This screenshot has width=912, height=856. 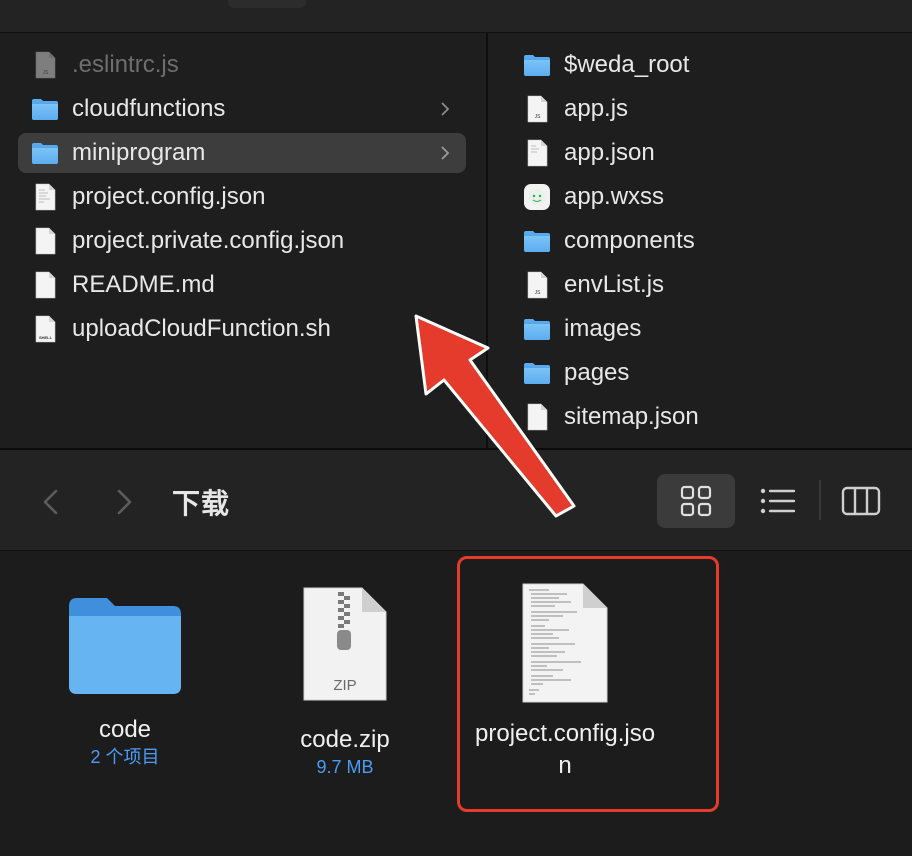 What do you see at coordinates (631, 416) in the screenshot?
I see `file-name: sitemap.json` at bounding box center [631, 416].